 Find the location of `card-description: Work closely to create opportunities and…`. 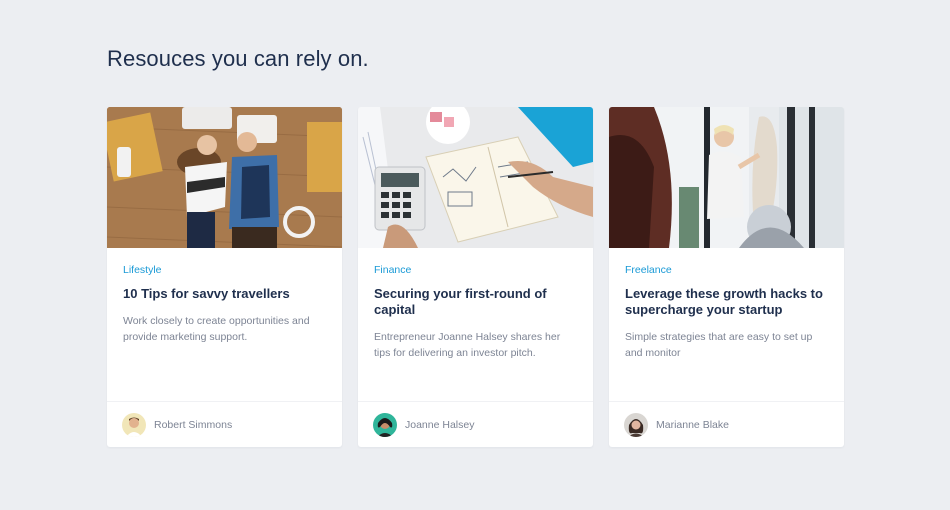

card-description: Work closely to create opportunities and… is located at coordinates (216, 329).